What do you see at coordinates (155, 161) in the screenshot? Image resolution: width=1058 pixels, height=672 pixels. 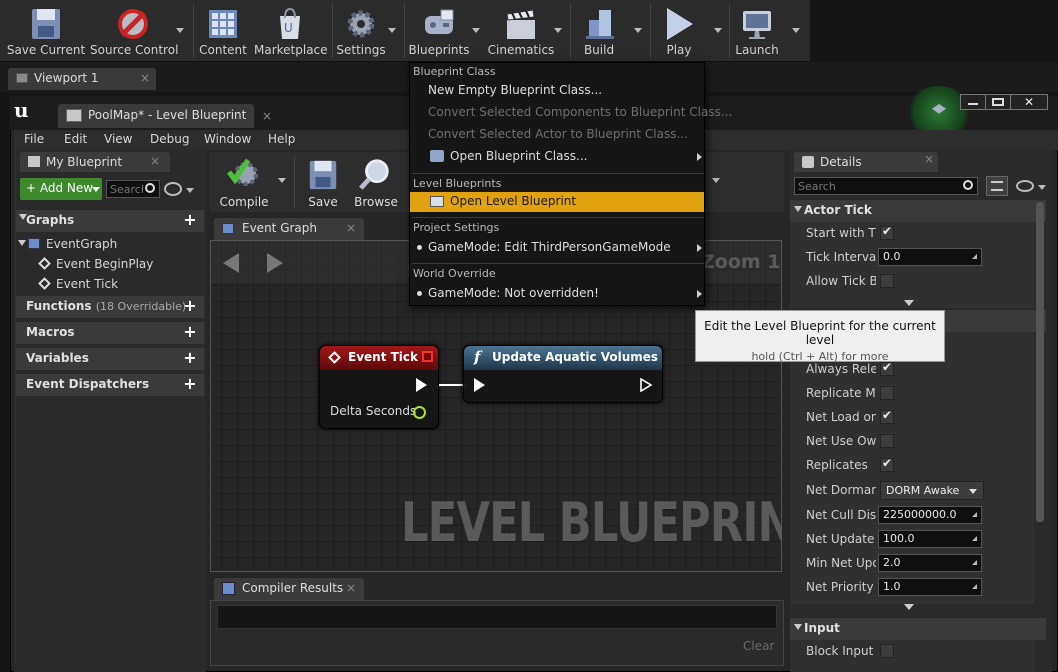 I see `my-blueprint-close-icon: ×` at bounding box center [155, 161].